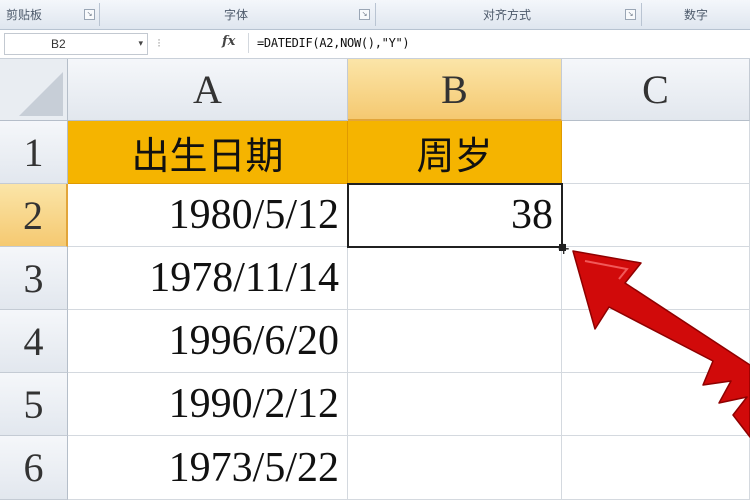 The height and width of the screenshot is (500, 750). What do you see at coordinates (455, 404) in the screenshot?
I see `cell-b5` at bounding box center [455, 404].